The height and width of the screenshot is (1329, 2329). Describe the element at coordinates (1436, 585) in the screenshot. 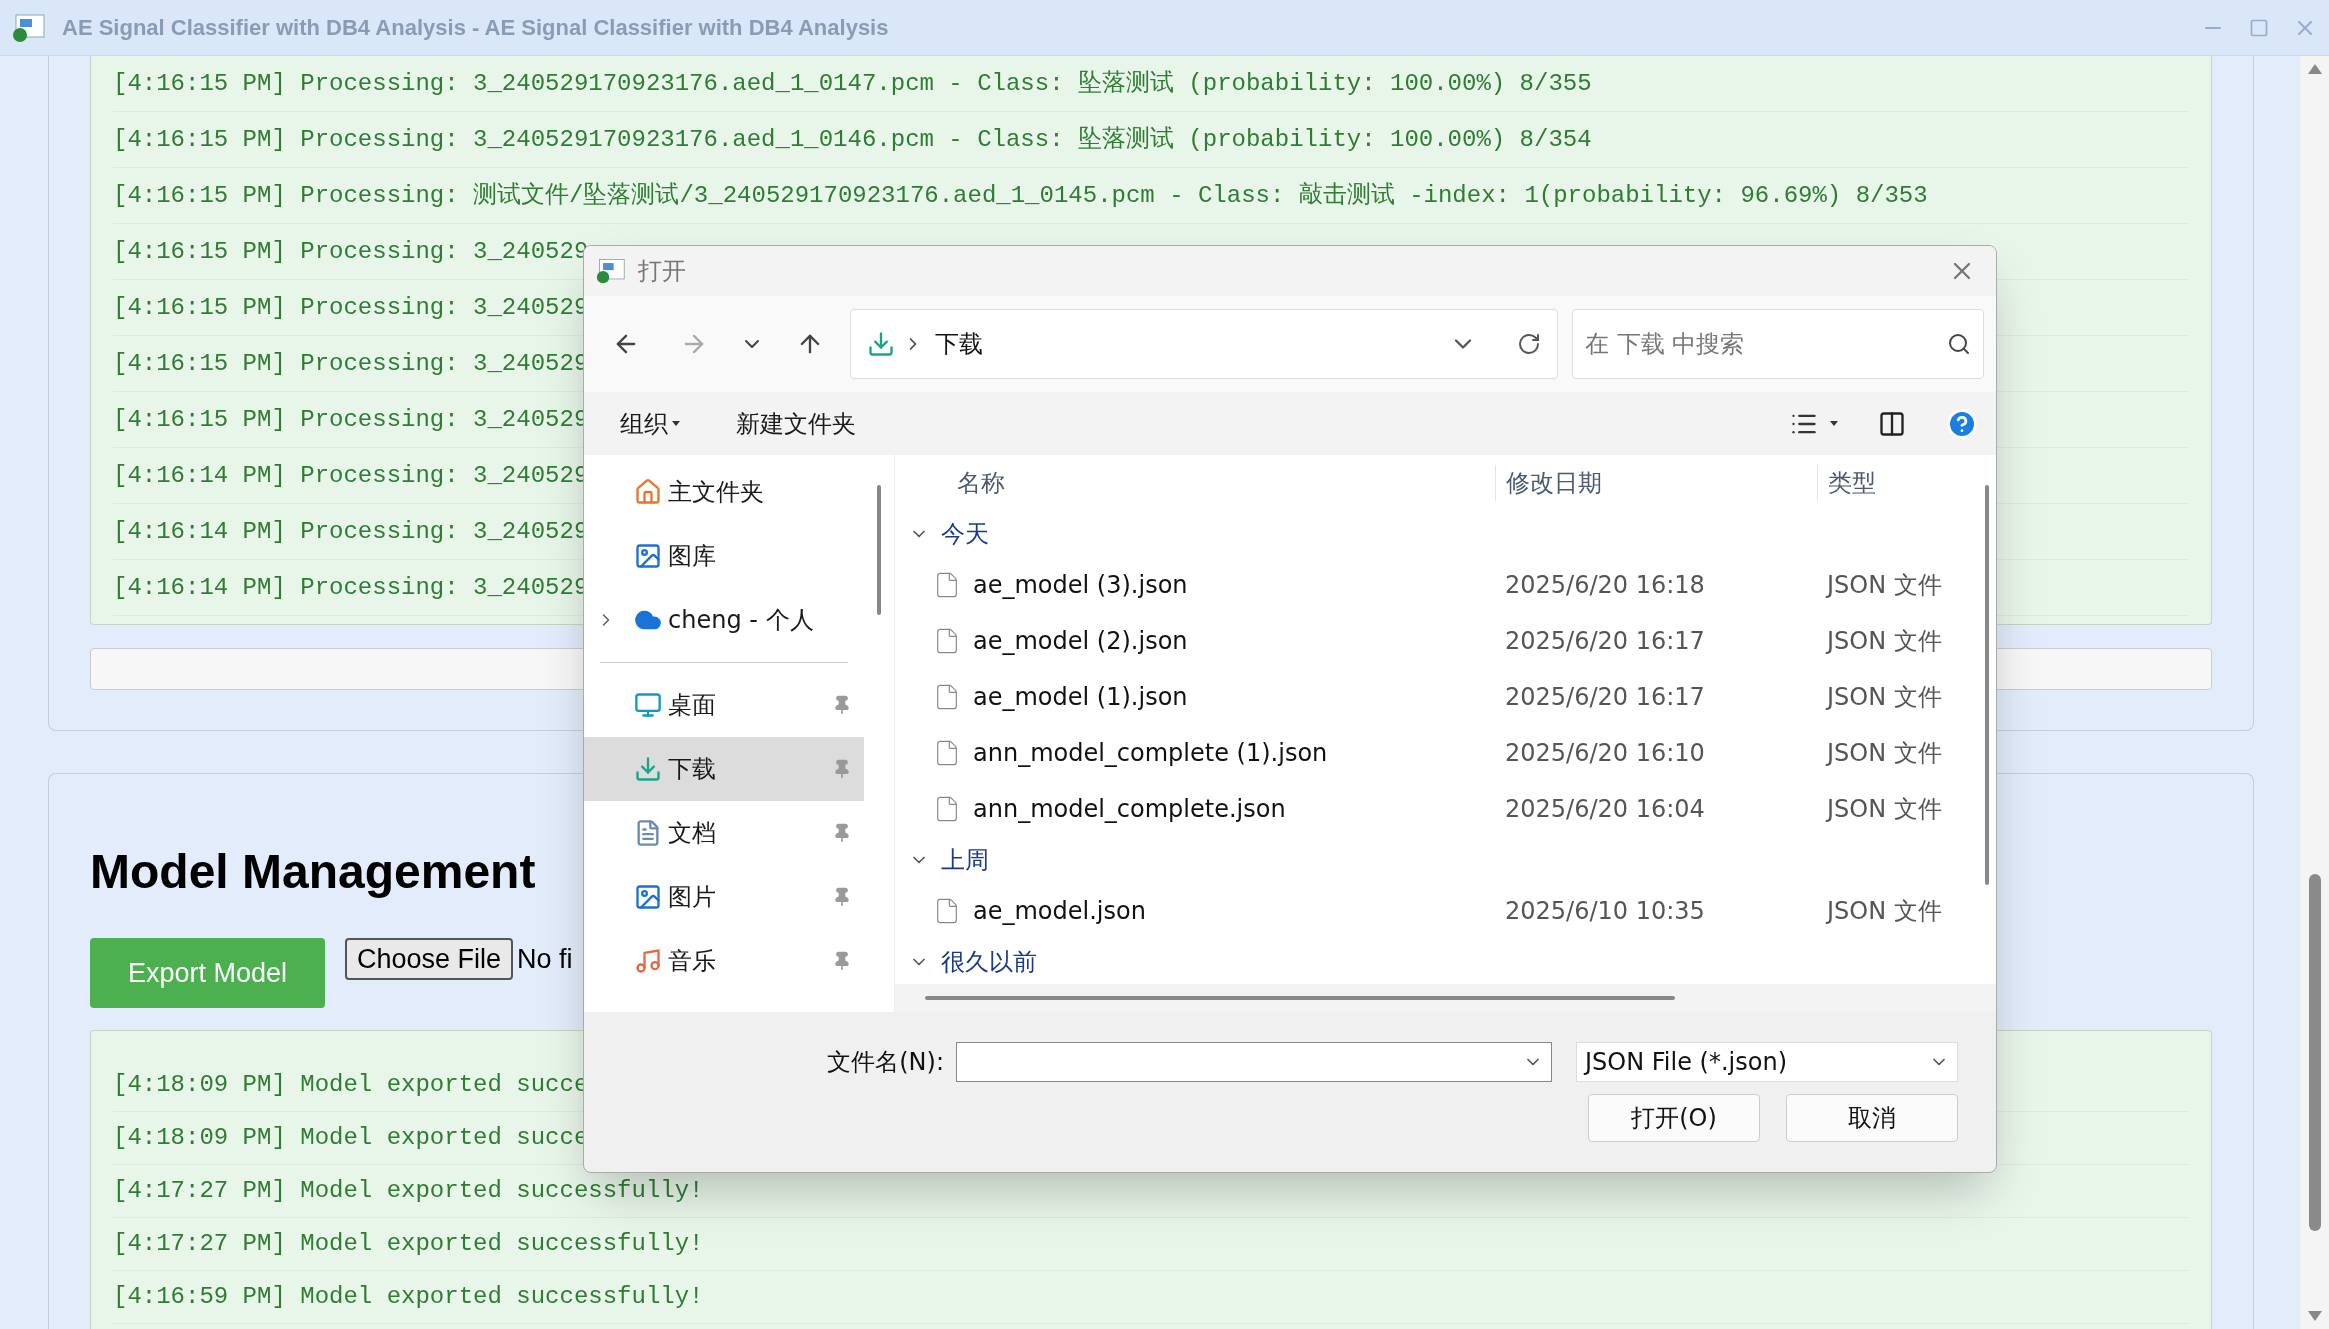

I see `file-row: ae_model (3).json 2025/6/20 16:18 JSON 文件` at that location.